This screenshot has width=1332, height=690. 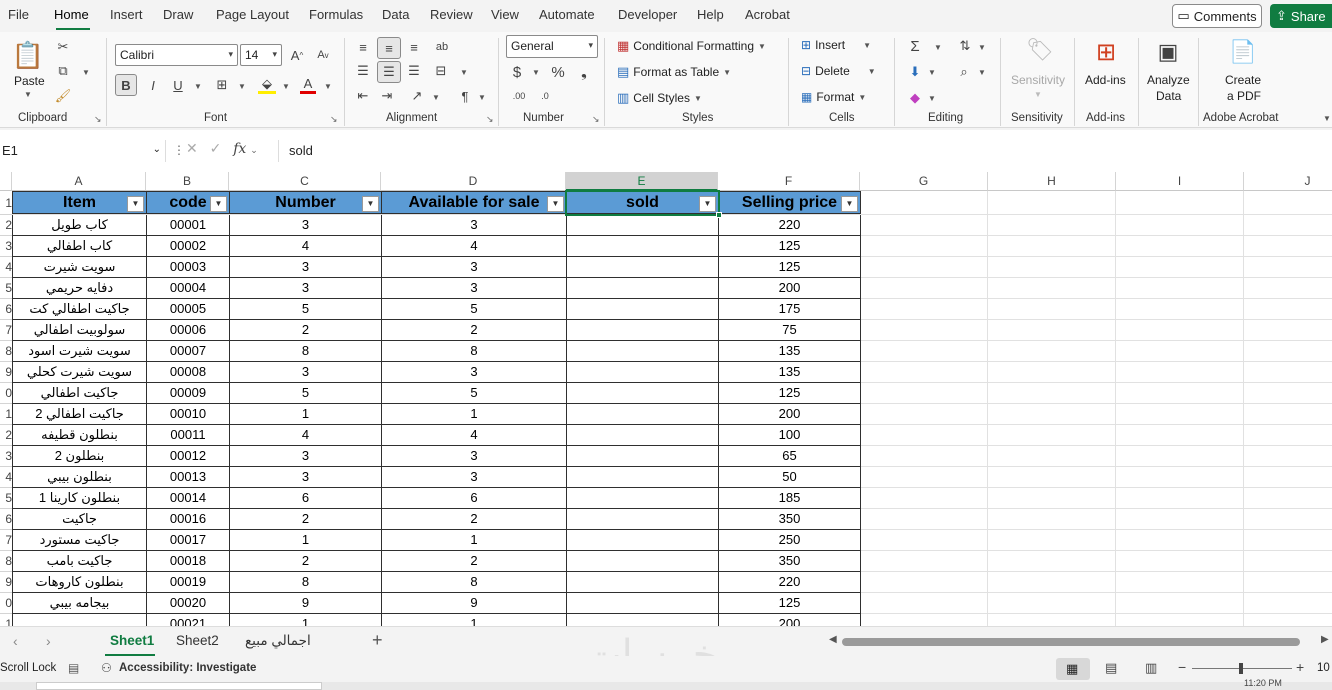 I want to click on table-cell: 00019, so click(x=188, y=582).